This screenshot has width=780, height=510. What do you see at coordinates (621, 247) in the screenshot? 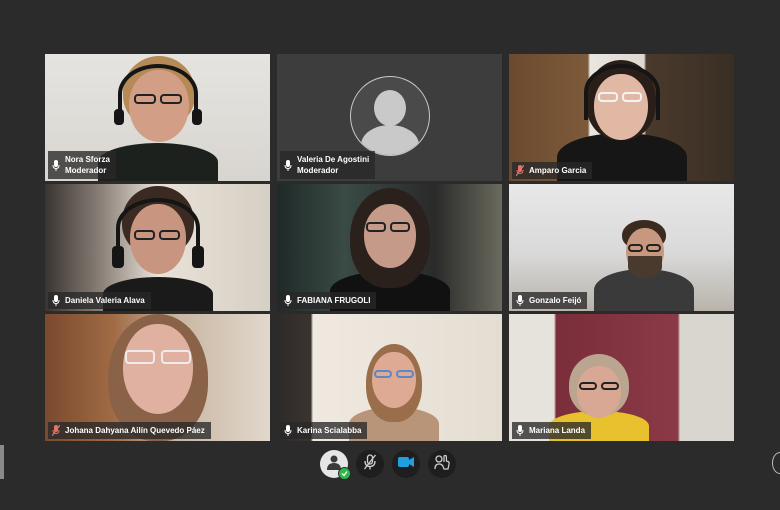
I see `video-tile-active-speaker: Gonzalo Feijó` at bounding box center [621, 247].